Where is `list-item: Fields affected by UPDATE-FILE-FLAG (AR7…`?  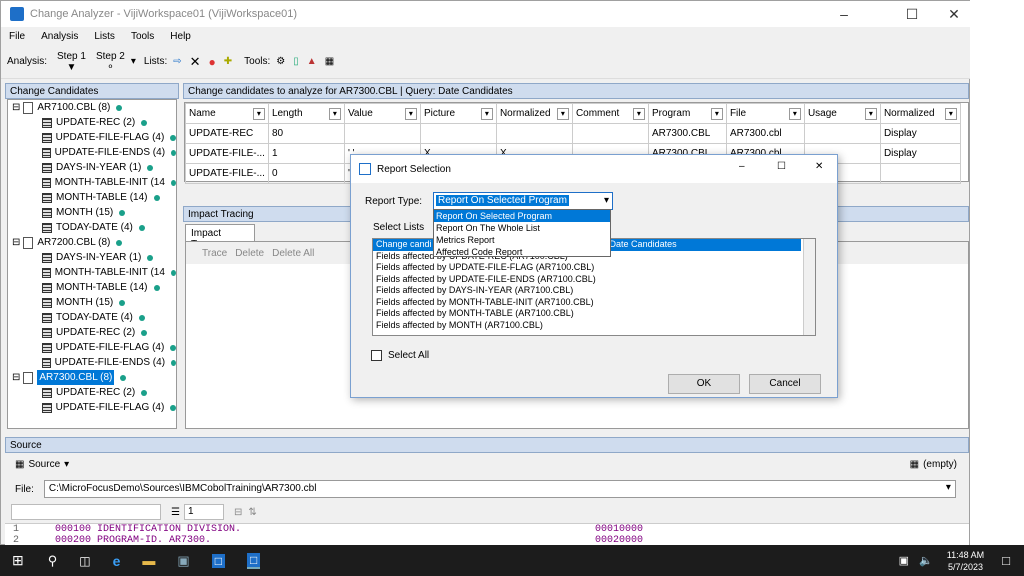
list-item: Fields affected by UPDATE-FILE-FLAG (AR7… is located at coordinates (594, 268).